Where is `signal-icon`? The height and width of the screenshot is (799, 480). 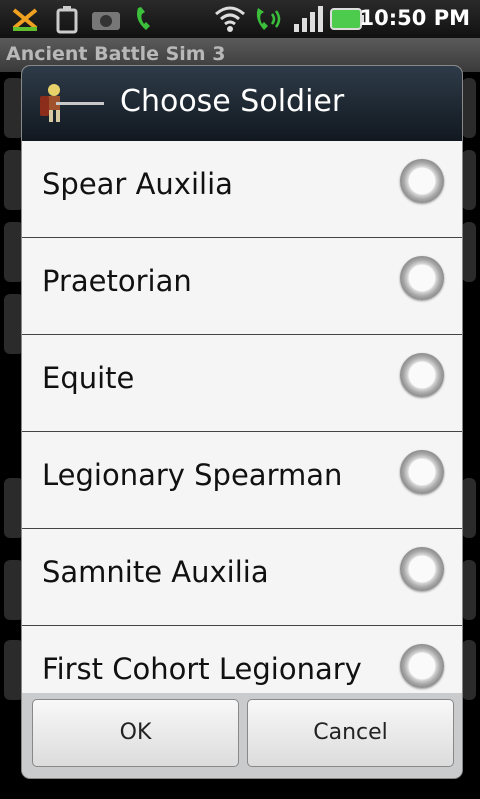
signal-icon is located at coordinates (309, 21).